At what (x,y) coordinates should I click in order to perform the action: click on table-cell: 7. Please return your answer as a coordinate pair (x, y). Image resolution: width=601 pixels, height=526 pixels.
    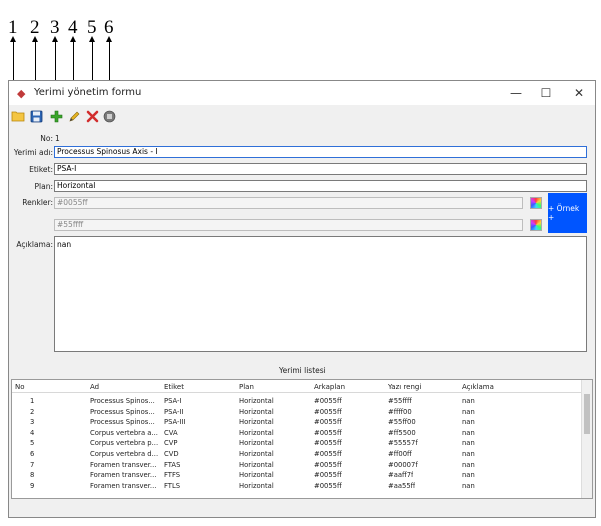
    Looking at the image, I should click on (32, 464).